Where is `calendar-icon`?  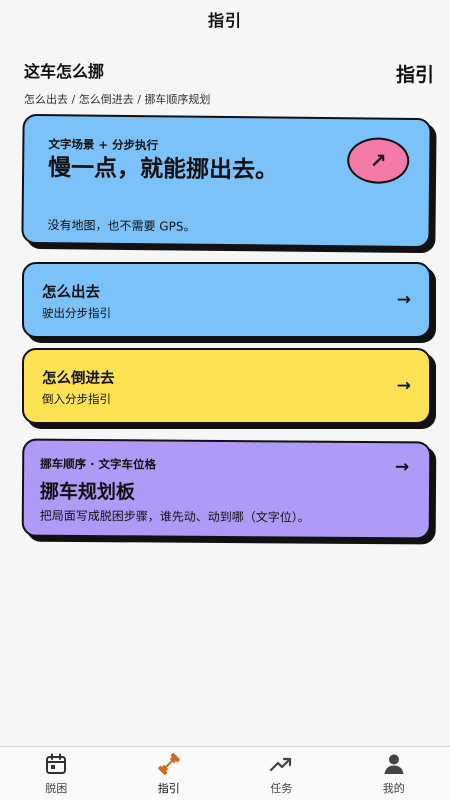 calendar-icon is located at coordinates (56, 763).